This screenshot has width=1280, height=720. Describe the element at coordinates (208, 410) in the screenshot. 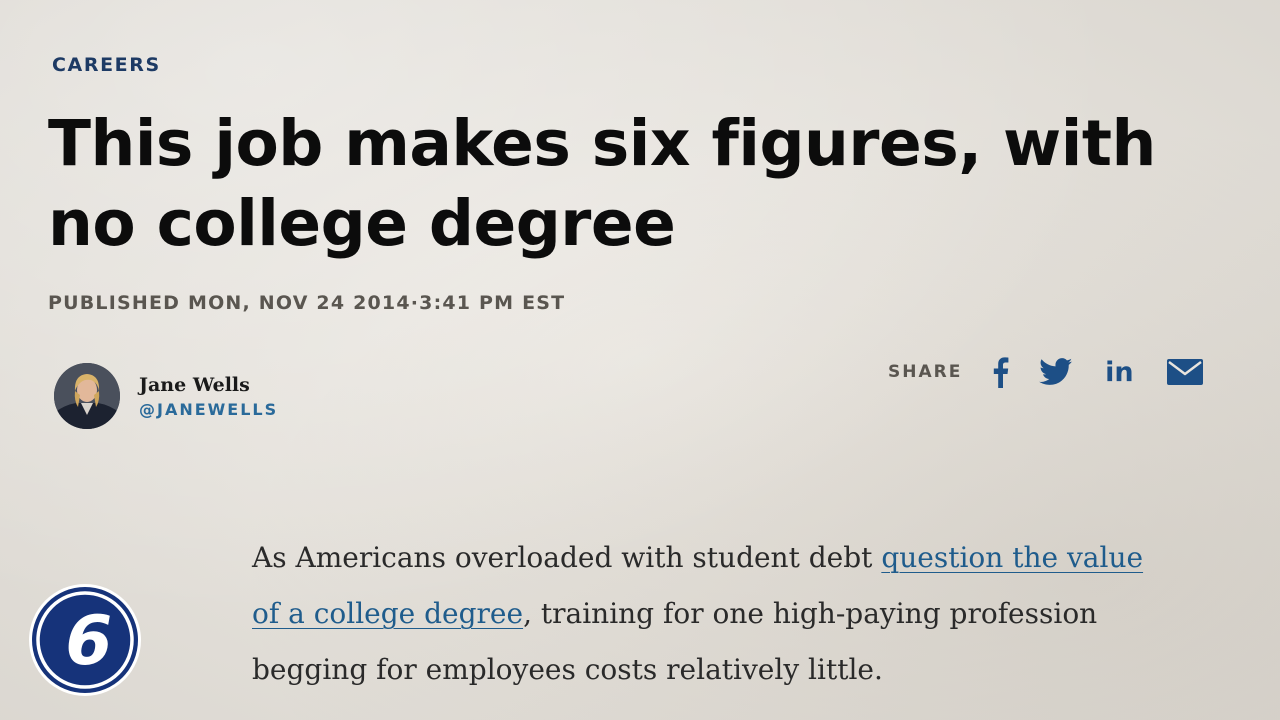

I see `author-handle: @JANEWELLS` at that location.